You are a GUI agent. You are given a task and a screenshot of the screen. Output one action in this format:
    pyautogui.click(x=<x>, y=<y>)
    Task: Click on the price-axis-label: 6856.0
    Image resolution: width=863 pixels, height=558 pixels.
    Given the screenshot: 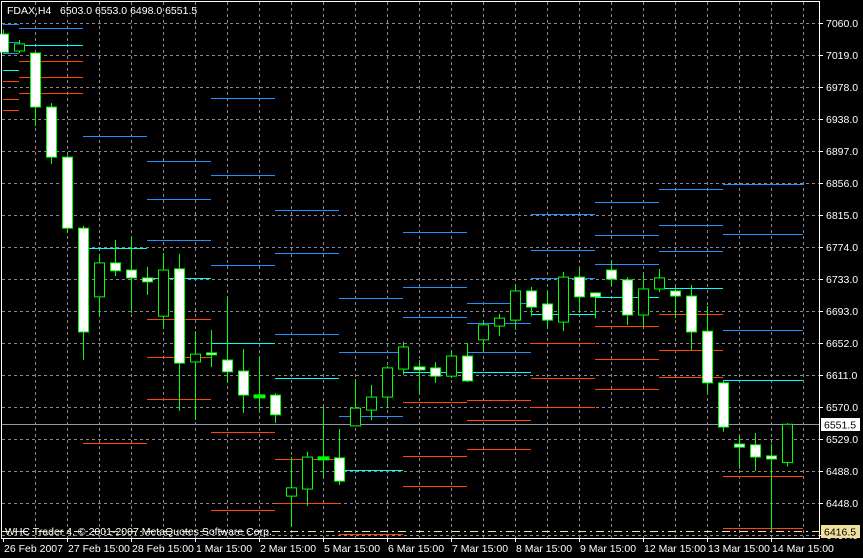 What is the action you would take?
    pyautogui.click(x=842, y=184)
    